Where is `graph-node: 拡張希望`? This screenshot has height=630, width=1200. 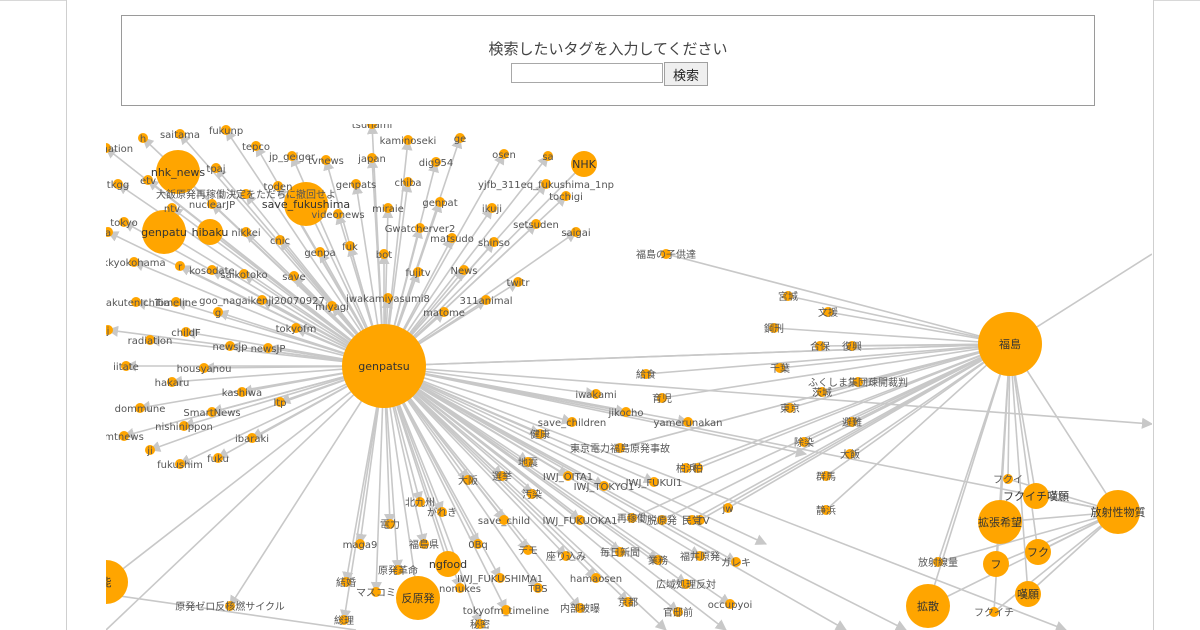
graph-node: 拡張希望 is located at coordinates (1000, 522).